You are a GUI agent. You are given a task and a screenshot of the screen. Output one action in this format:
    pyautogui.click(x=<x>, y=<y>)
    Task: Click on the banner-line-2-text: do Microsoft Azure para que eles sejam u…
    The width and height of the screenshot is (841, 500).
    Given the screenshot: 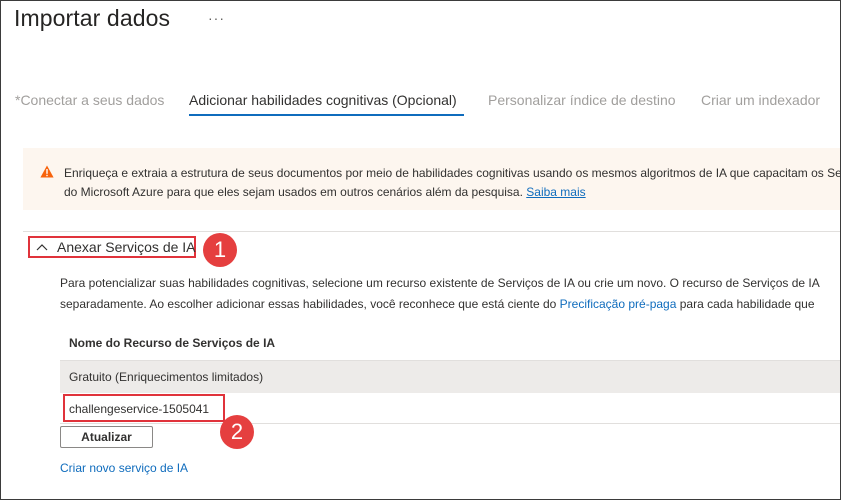 What is the action you would take?
    pyautogui.click(x=293, y=192)
    